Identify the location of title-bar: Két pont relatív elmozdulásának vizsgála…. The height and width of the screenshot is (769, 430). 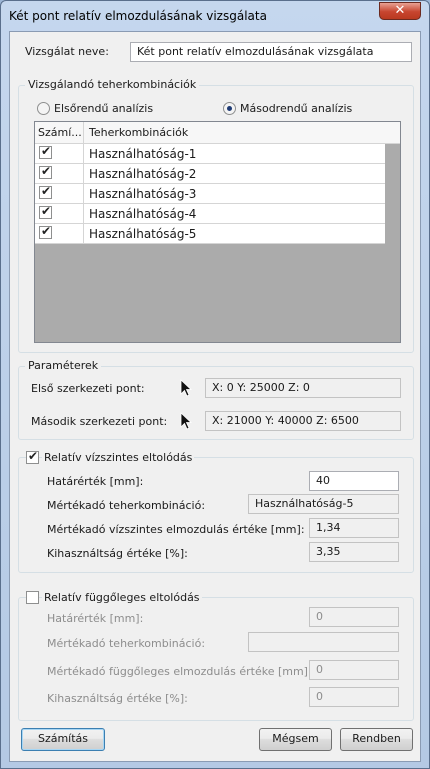
(215, 15).